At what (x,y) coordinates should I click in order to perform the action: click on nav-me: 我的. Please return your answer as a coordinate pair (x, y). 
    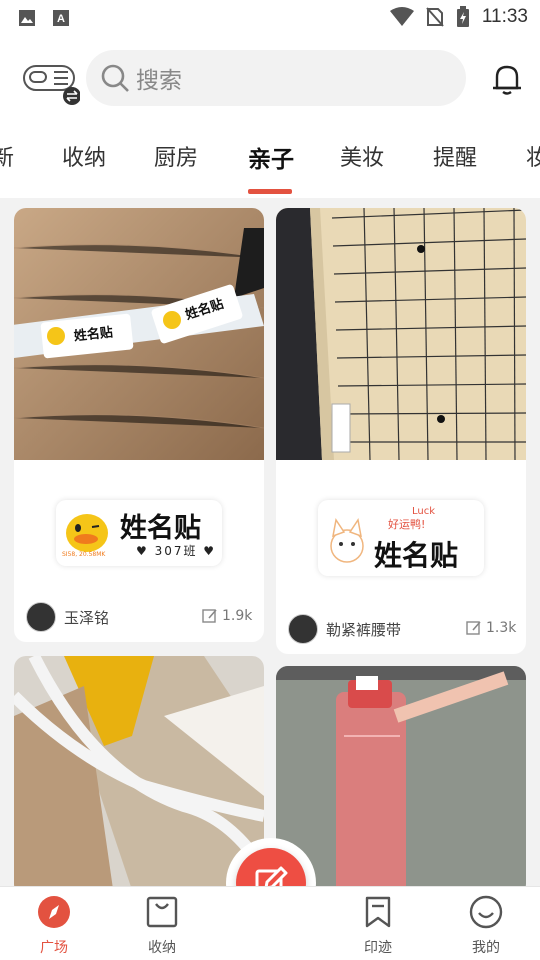
    Looking at the image, I should click on (486, 926).